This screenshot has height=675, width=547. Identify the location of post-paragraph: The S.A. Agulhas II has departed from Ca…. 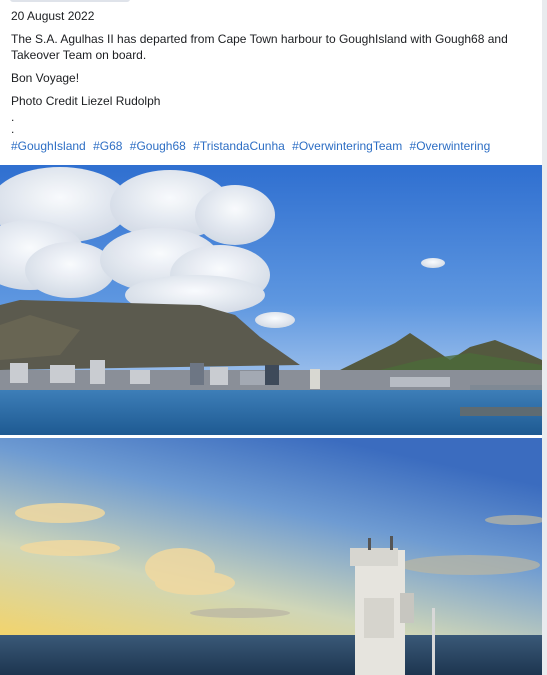
(259, 47).